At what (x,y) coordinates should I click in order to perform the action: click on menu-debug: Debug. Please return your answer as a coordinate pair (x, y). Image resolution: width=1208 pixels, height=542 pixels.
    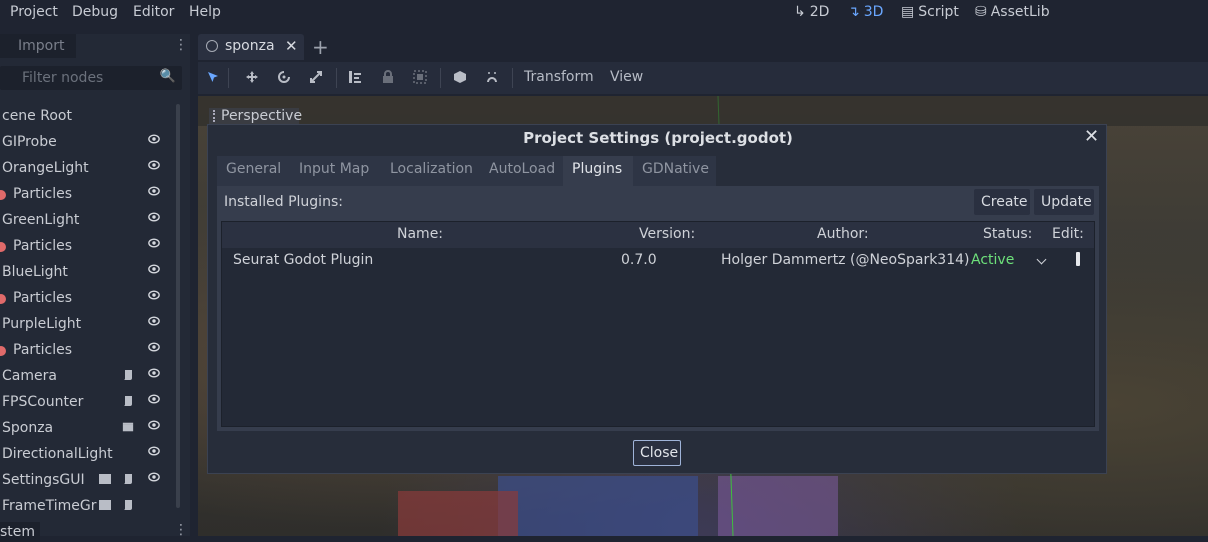
    Looking at the image, I should click on (95, 12).